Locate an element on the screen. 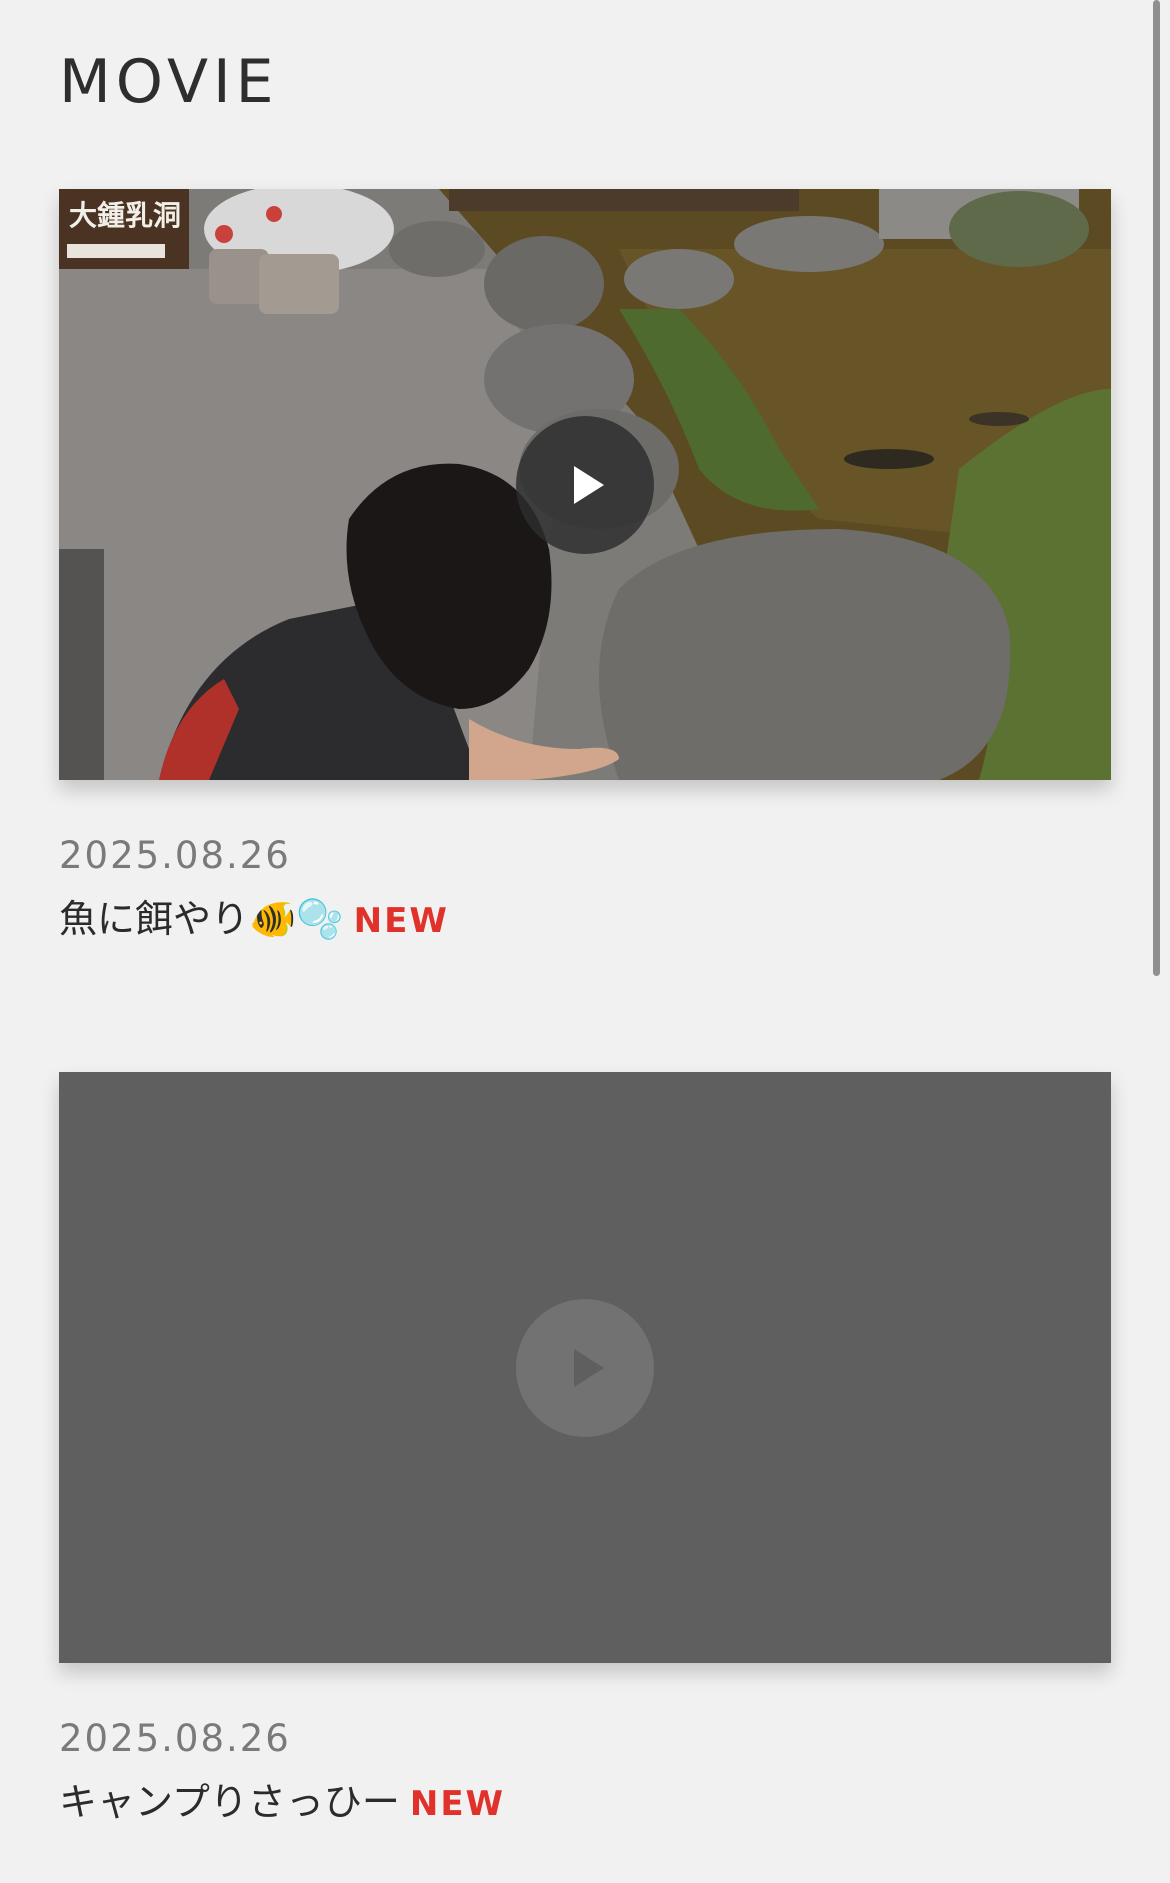 The height and width of the screenshot is (1883, 1170). scrollbar is located at coordinates (1156, 488).